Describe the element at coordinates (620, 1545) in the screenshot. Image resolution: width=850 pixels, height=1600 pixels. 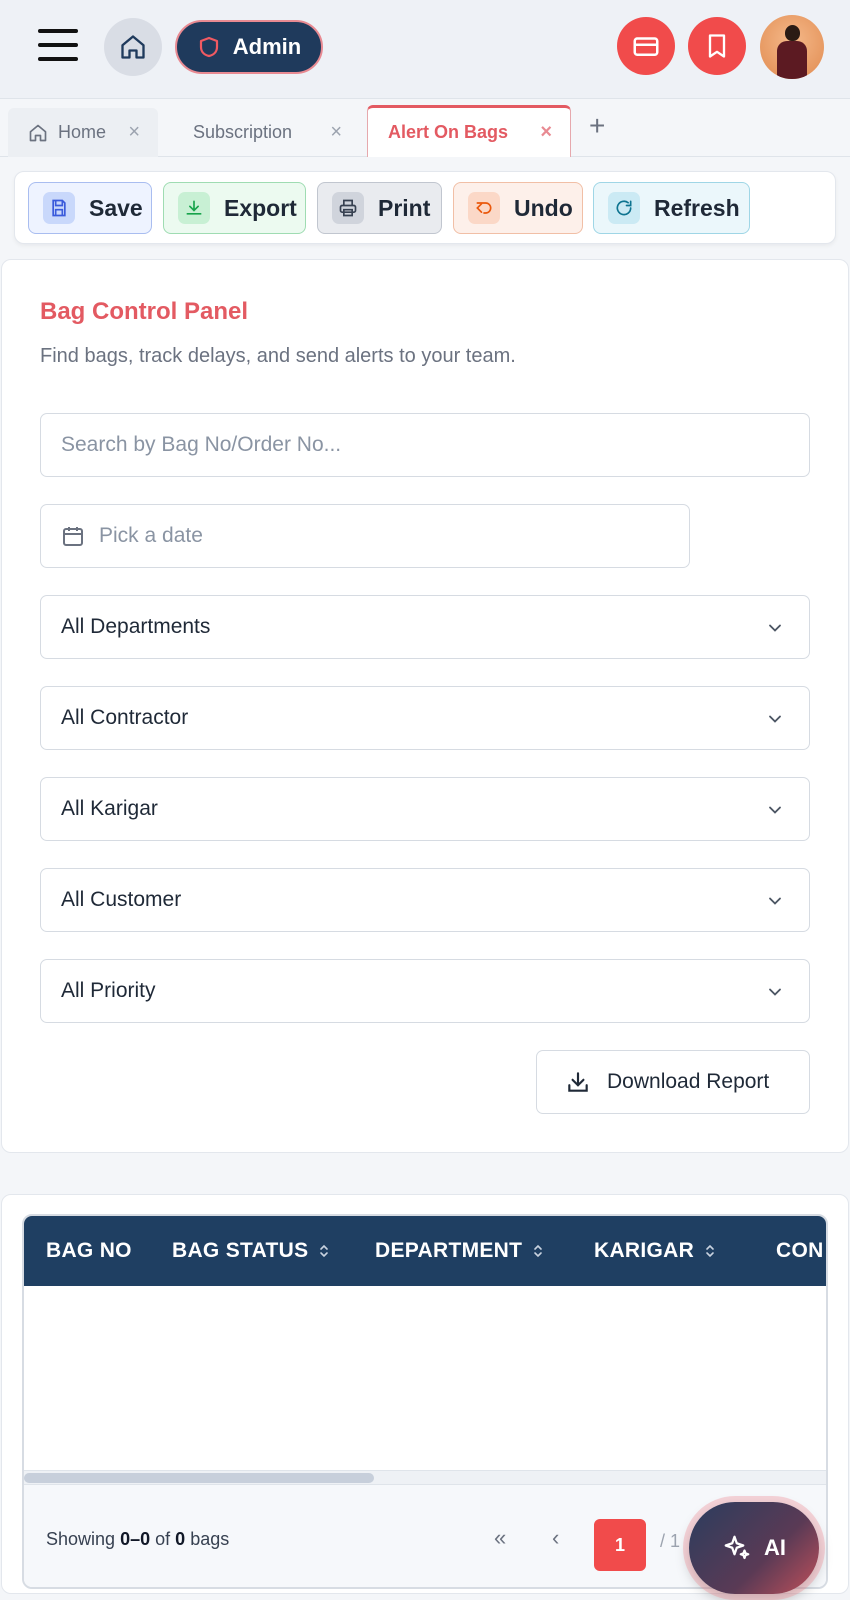
I see `current-page-button: 1` at that location.